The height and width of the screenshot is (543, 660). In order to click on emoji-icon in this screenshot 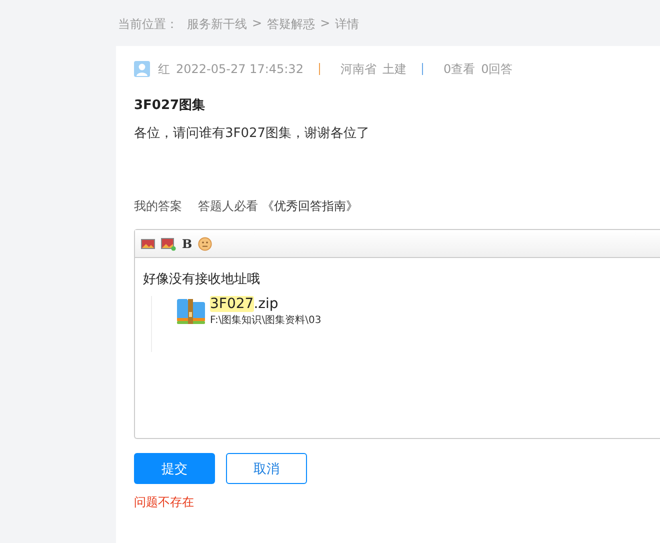, I will do `click(205, 243)`.